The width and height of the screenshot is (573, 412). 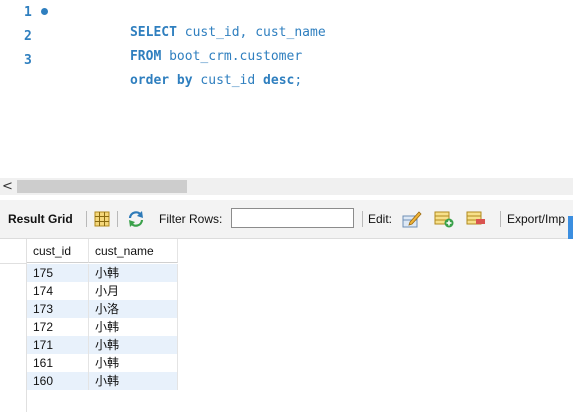 What do you see at coordinates (286, 186) in the screenshot?
I see `horizontal-scrollbar: <` at bounding box center [286, 186].